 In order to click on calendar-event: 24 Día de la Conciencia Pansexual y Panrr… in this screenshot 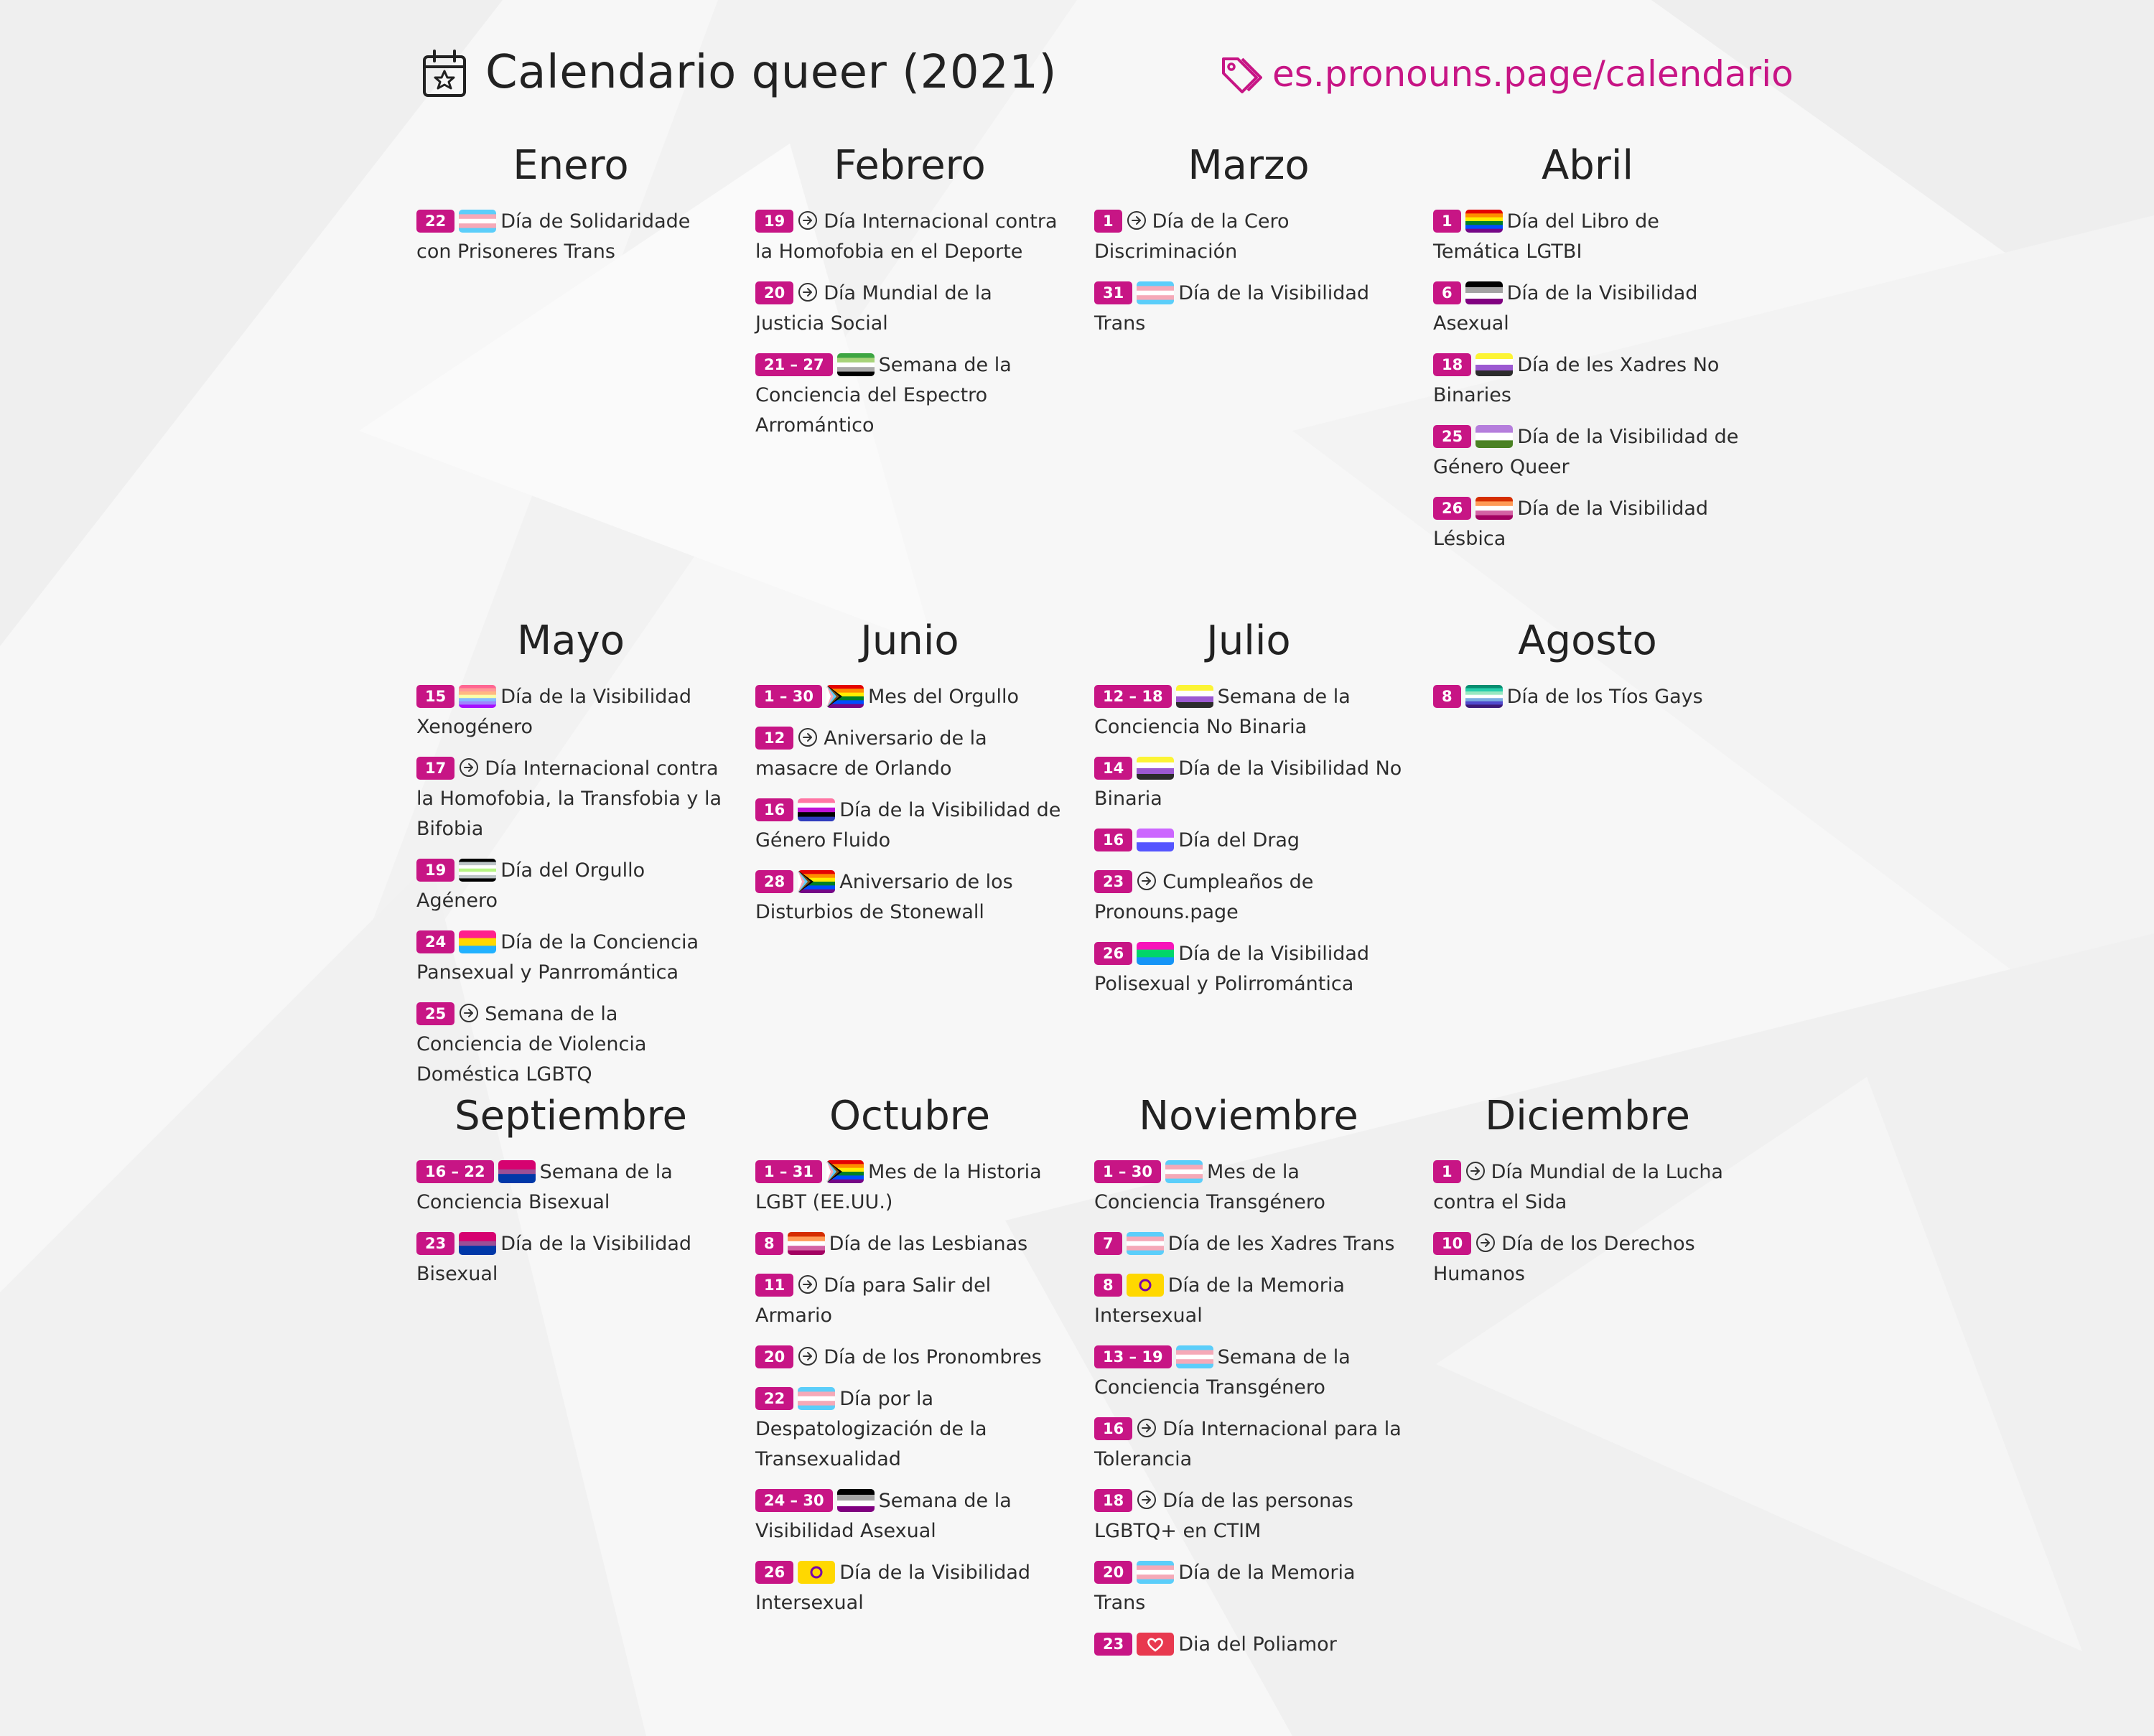, I will do `click(570, 958)`.